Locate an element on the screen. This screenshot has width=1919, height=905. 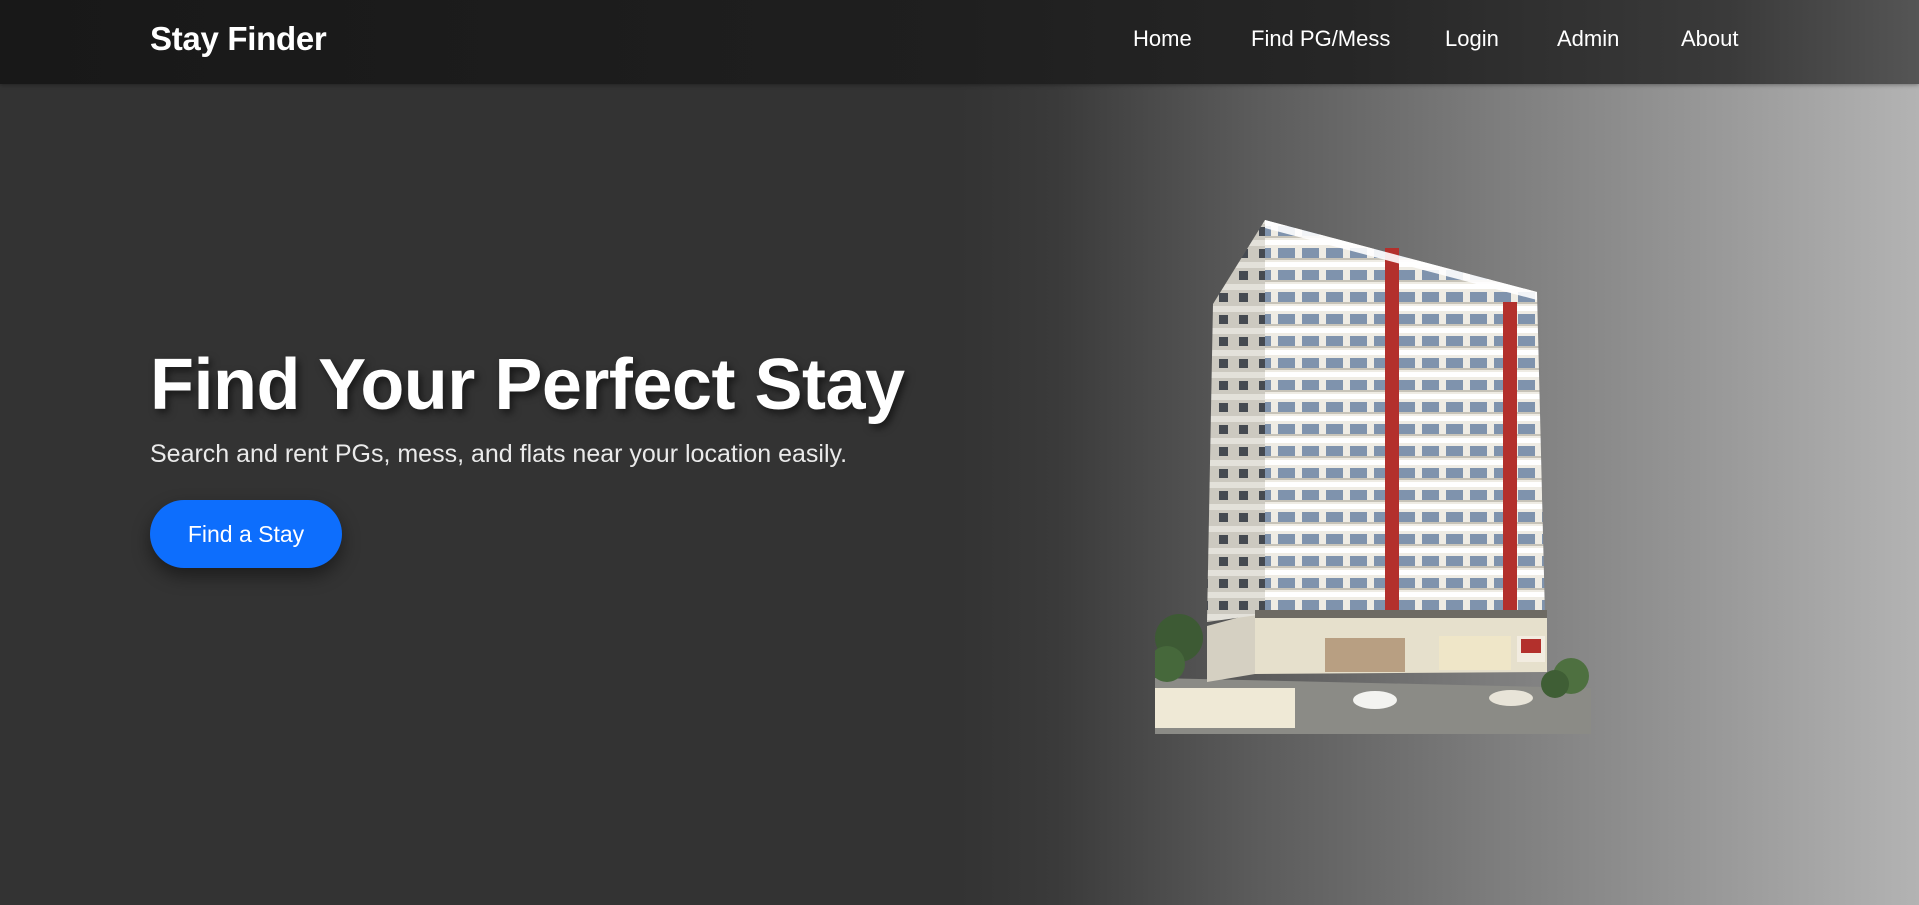
nav-link-login: Login is located at coordinates (1472, 39).